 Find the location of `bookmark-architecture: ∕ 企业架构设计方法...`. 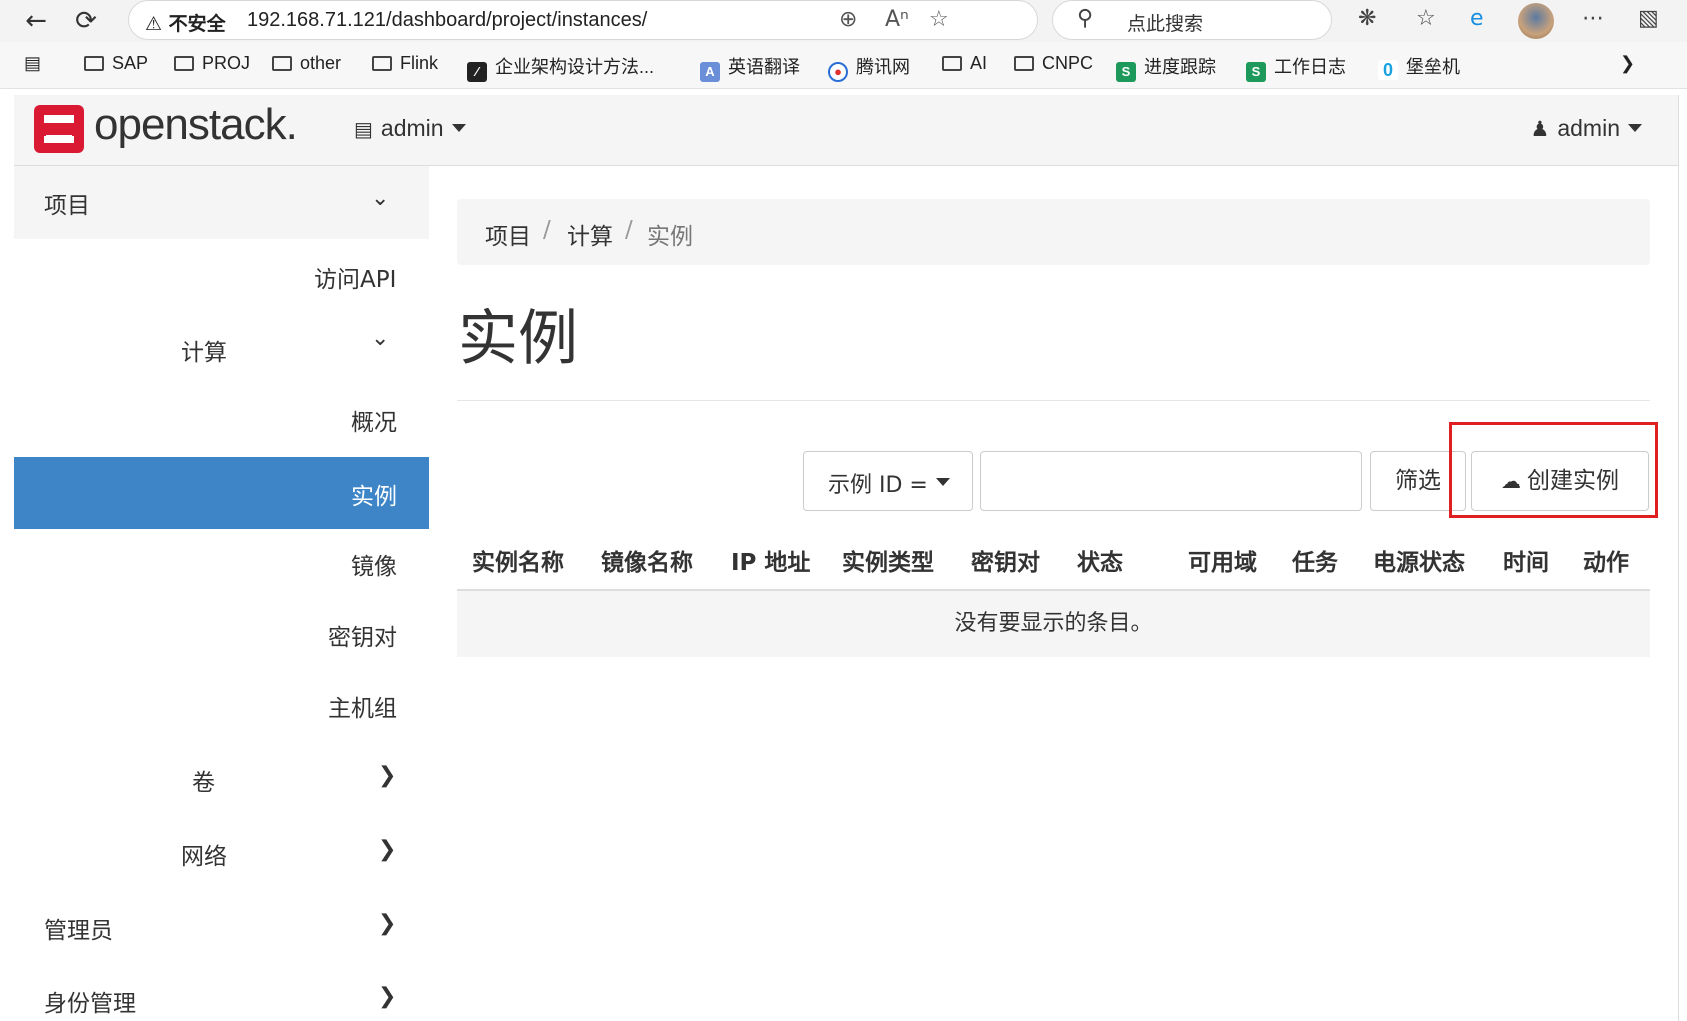

bookmark-architecture: ∕ 企业架构设计方法... is located at coordinates (560, 67).